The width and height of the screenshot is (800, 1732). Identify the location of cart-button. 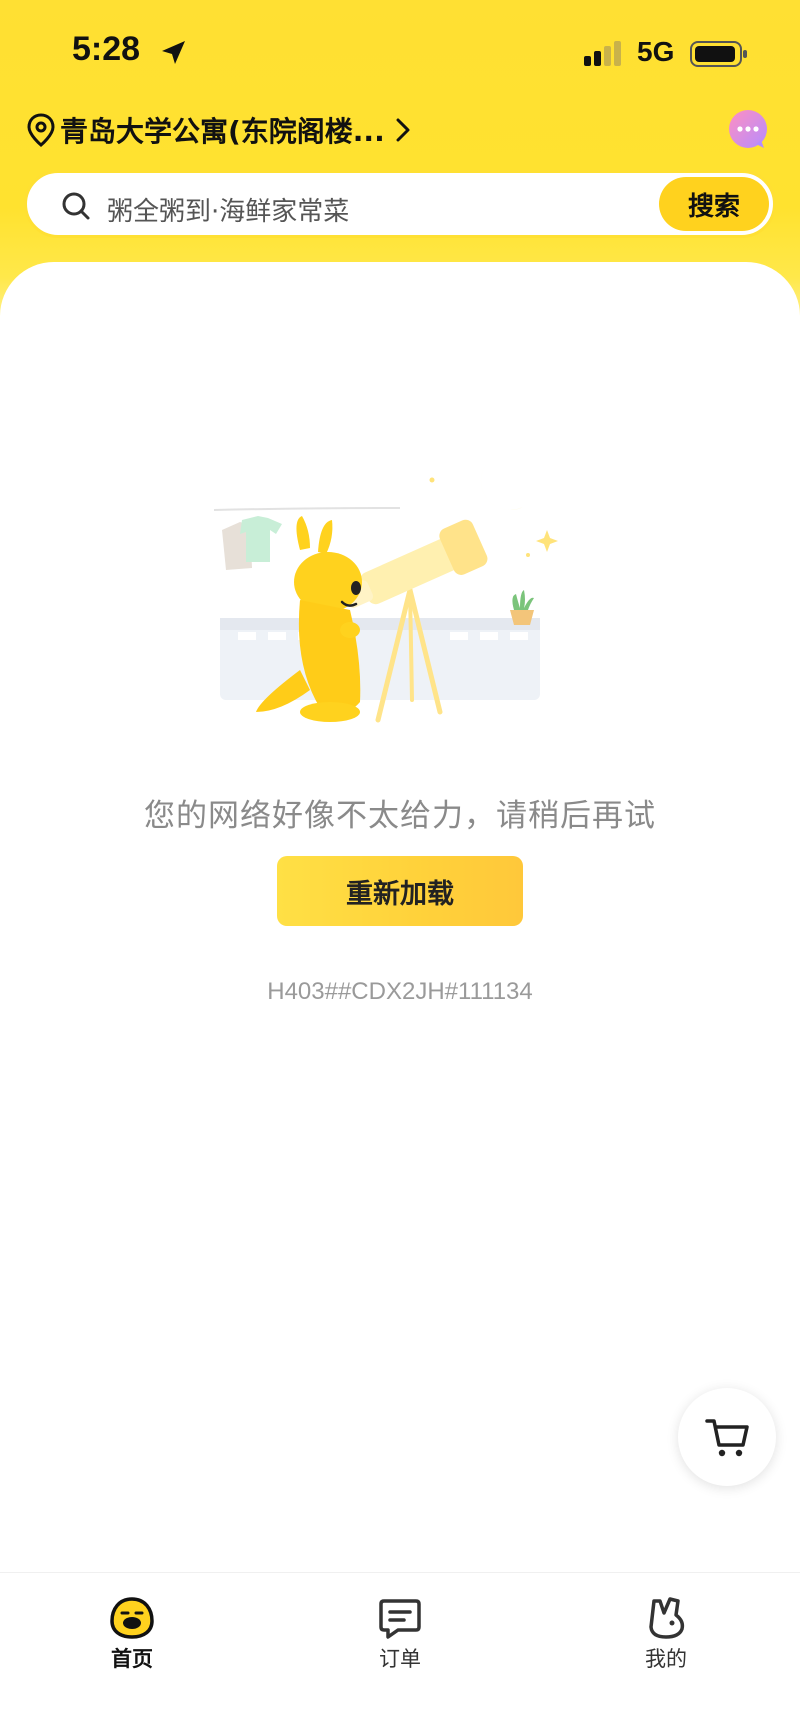
(727, 1437).